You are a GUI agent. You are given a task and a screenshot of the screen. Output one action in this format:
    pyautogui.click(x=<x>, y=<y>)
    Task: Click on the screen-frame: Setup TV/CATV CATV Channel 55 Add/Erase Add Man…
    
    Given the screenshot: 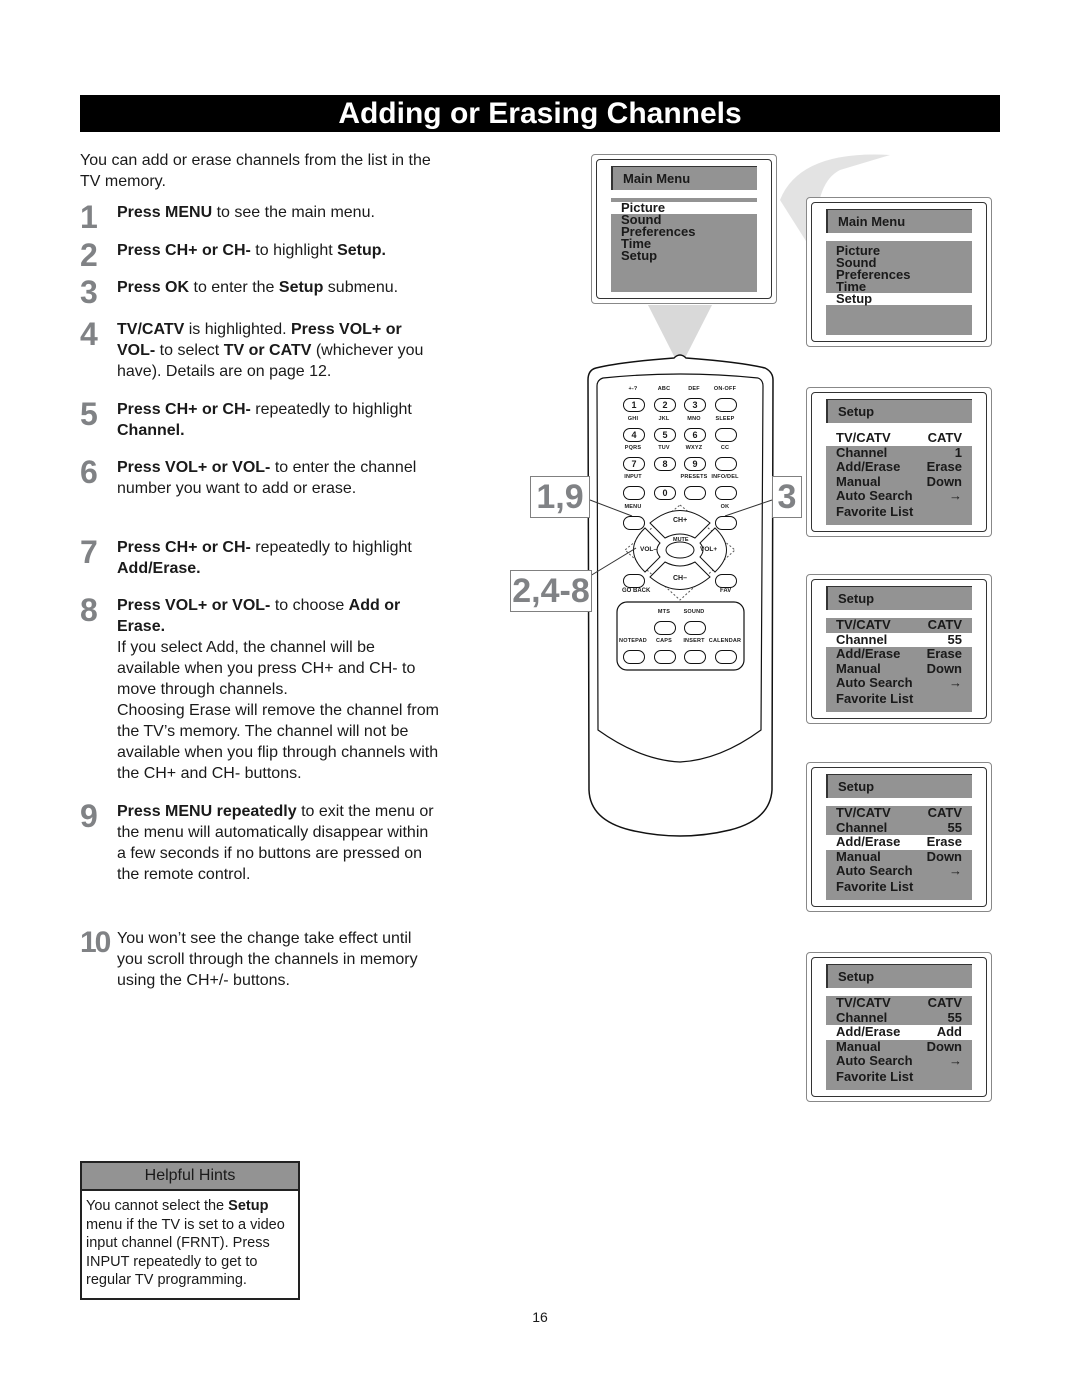 What is the action you would take?
    pyautogui.click(x=899, y=1027)
    